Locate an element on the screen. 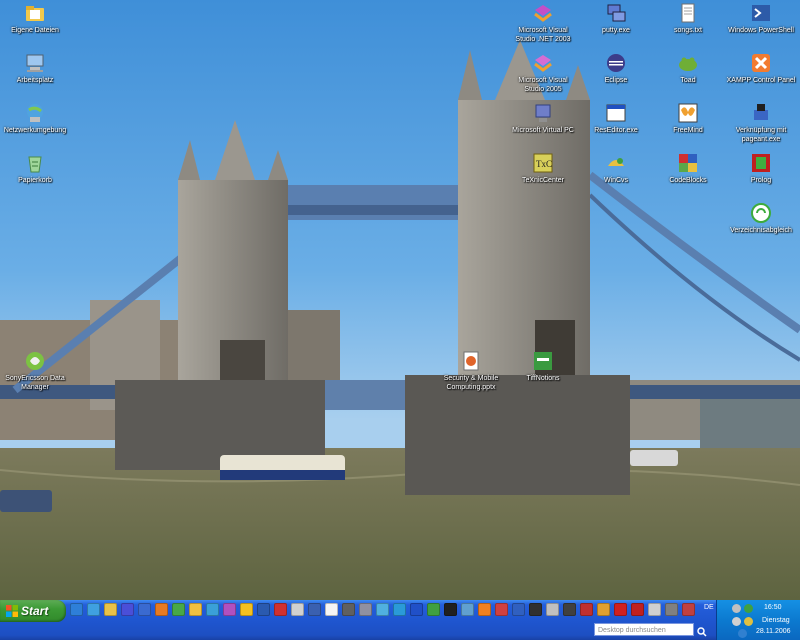 This screenshot has height=642, width=800. desktop-icon-label: TiffNotions is located at coordinates (543, 378).